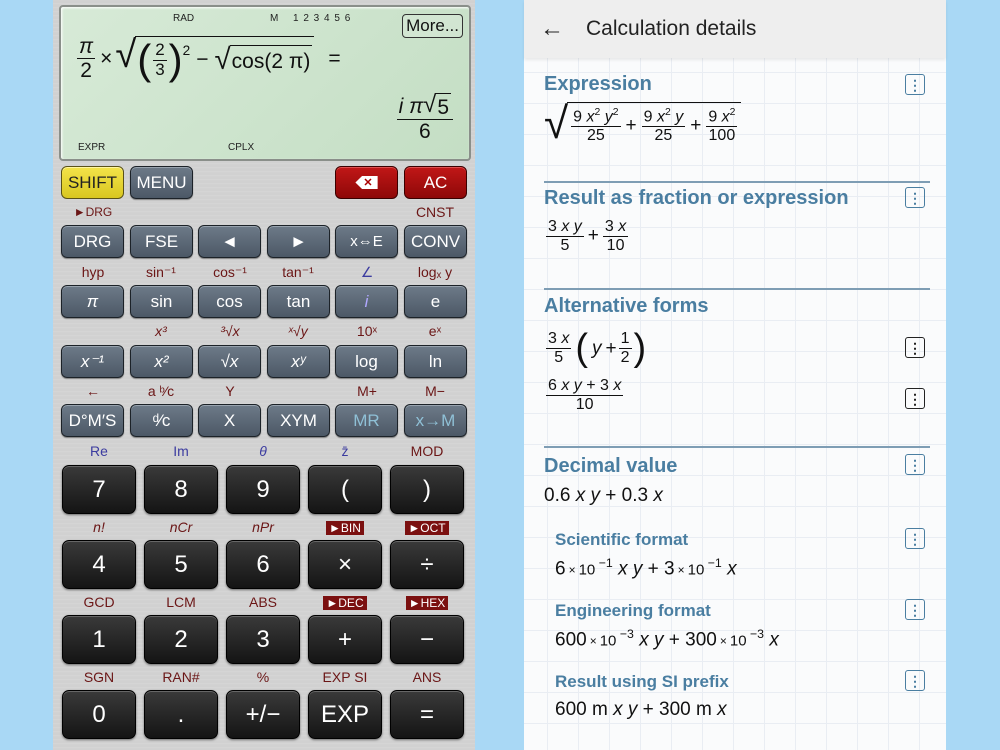 The width and height of the screenshot is (1000, 750). I want to click on result-expression: i π √ 5 6, so click(425, 117).